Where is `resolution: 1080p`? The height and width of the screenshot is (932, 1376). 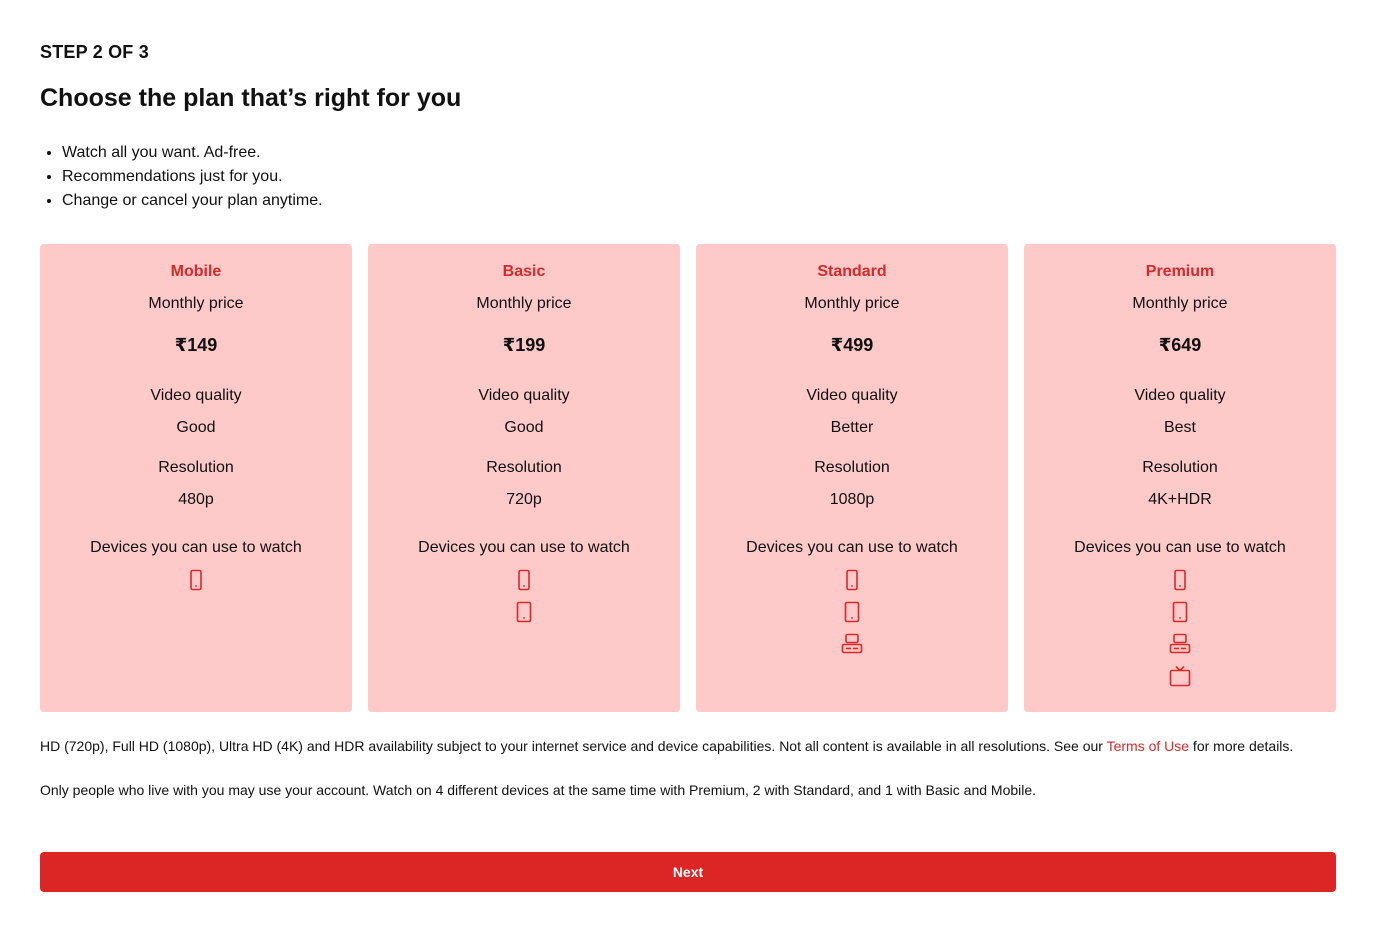
resolution: 1080p is located at coordinates (852, 499).